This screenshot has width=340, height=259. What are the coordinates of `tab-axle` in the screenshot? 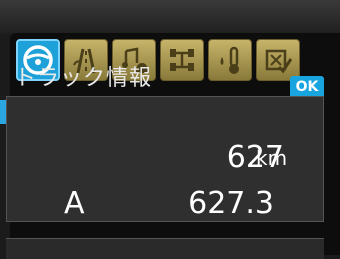 It's located at (182, 60).